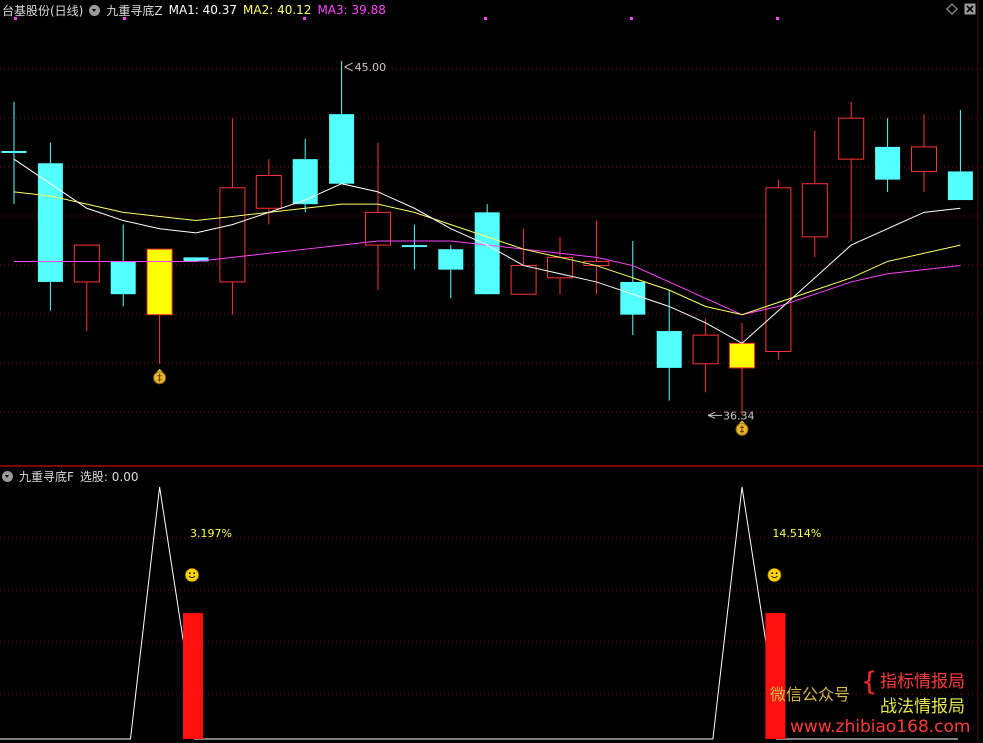 This screenshot has width=983, height=743. I want to click on ma1-value: MA1: 40.37, so click(203, 10).